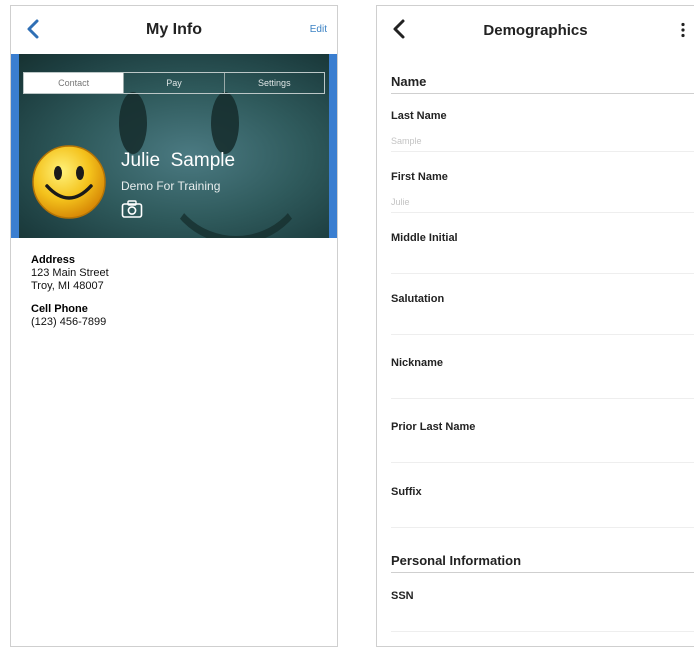  I want to click on address-line1: 123 Main Street, so click(70, 273).